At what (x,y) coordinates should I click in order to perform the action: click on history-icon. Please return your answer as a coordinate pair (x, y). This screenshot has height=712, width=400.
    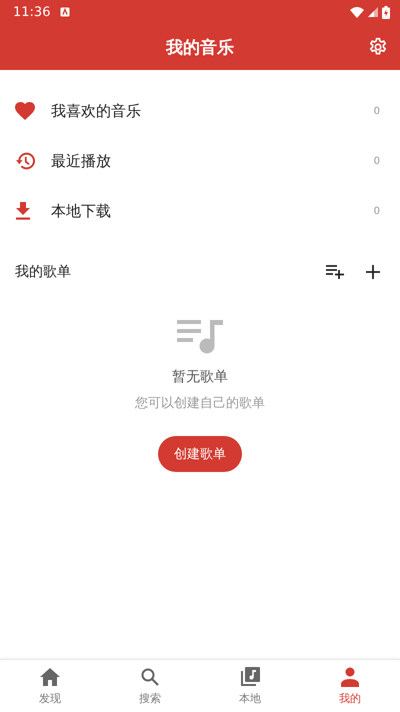
    Looking at the image, I should click on (25, 161).